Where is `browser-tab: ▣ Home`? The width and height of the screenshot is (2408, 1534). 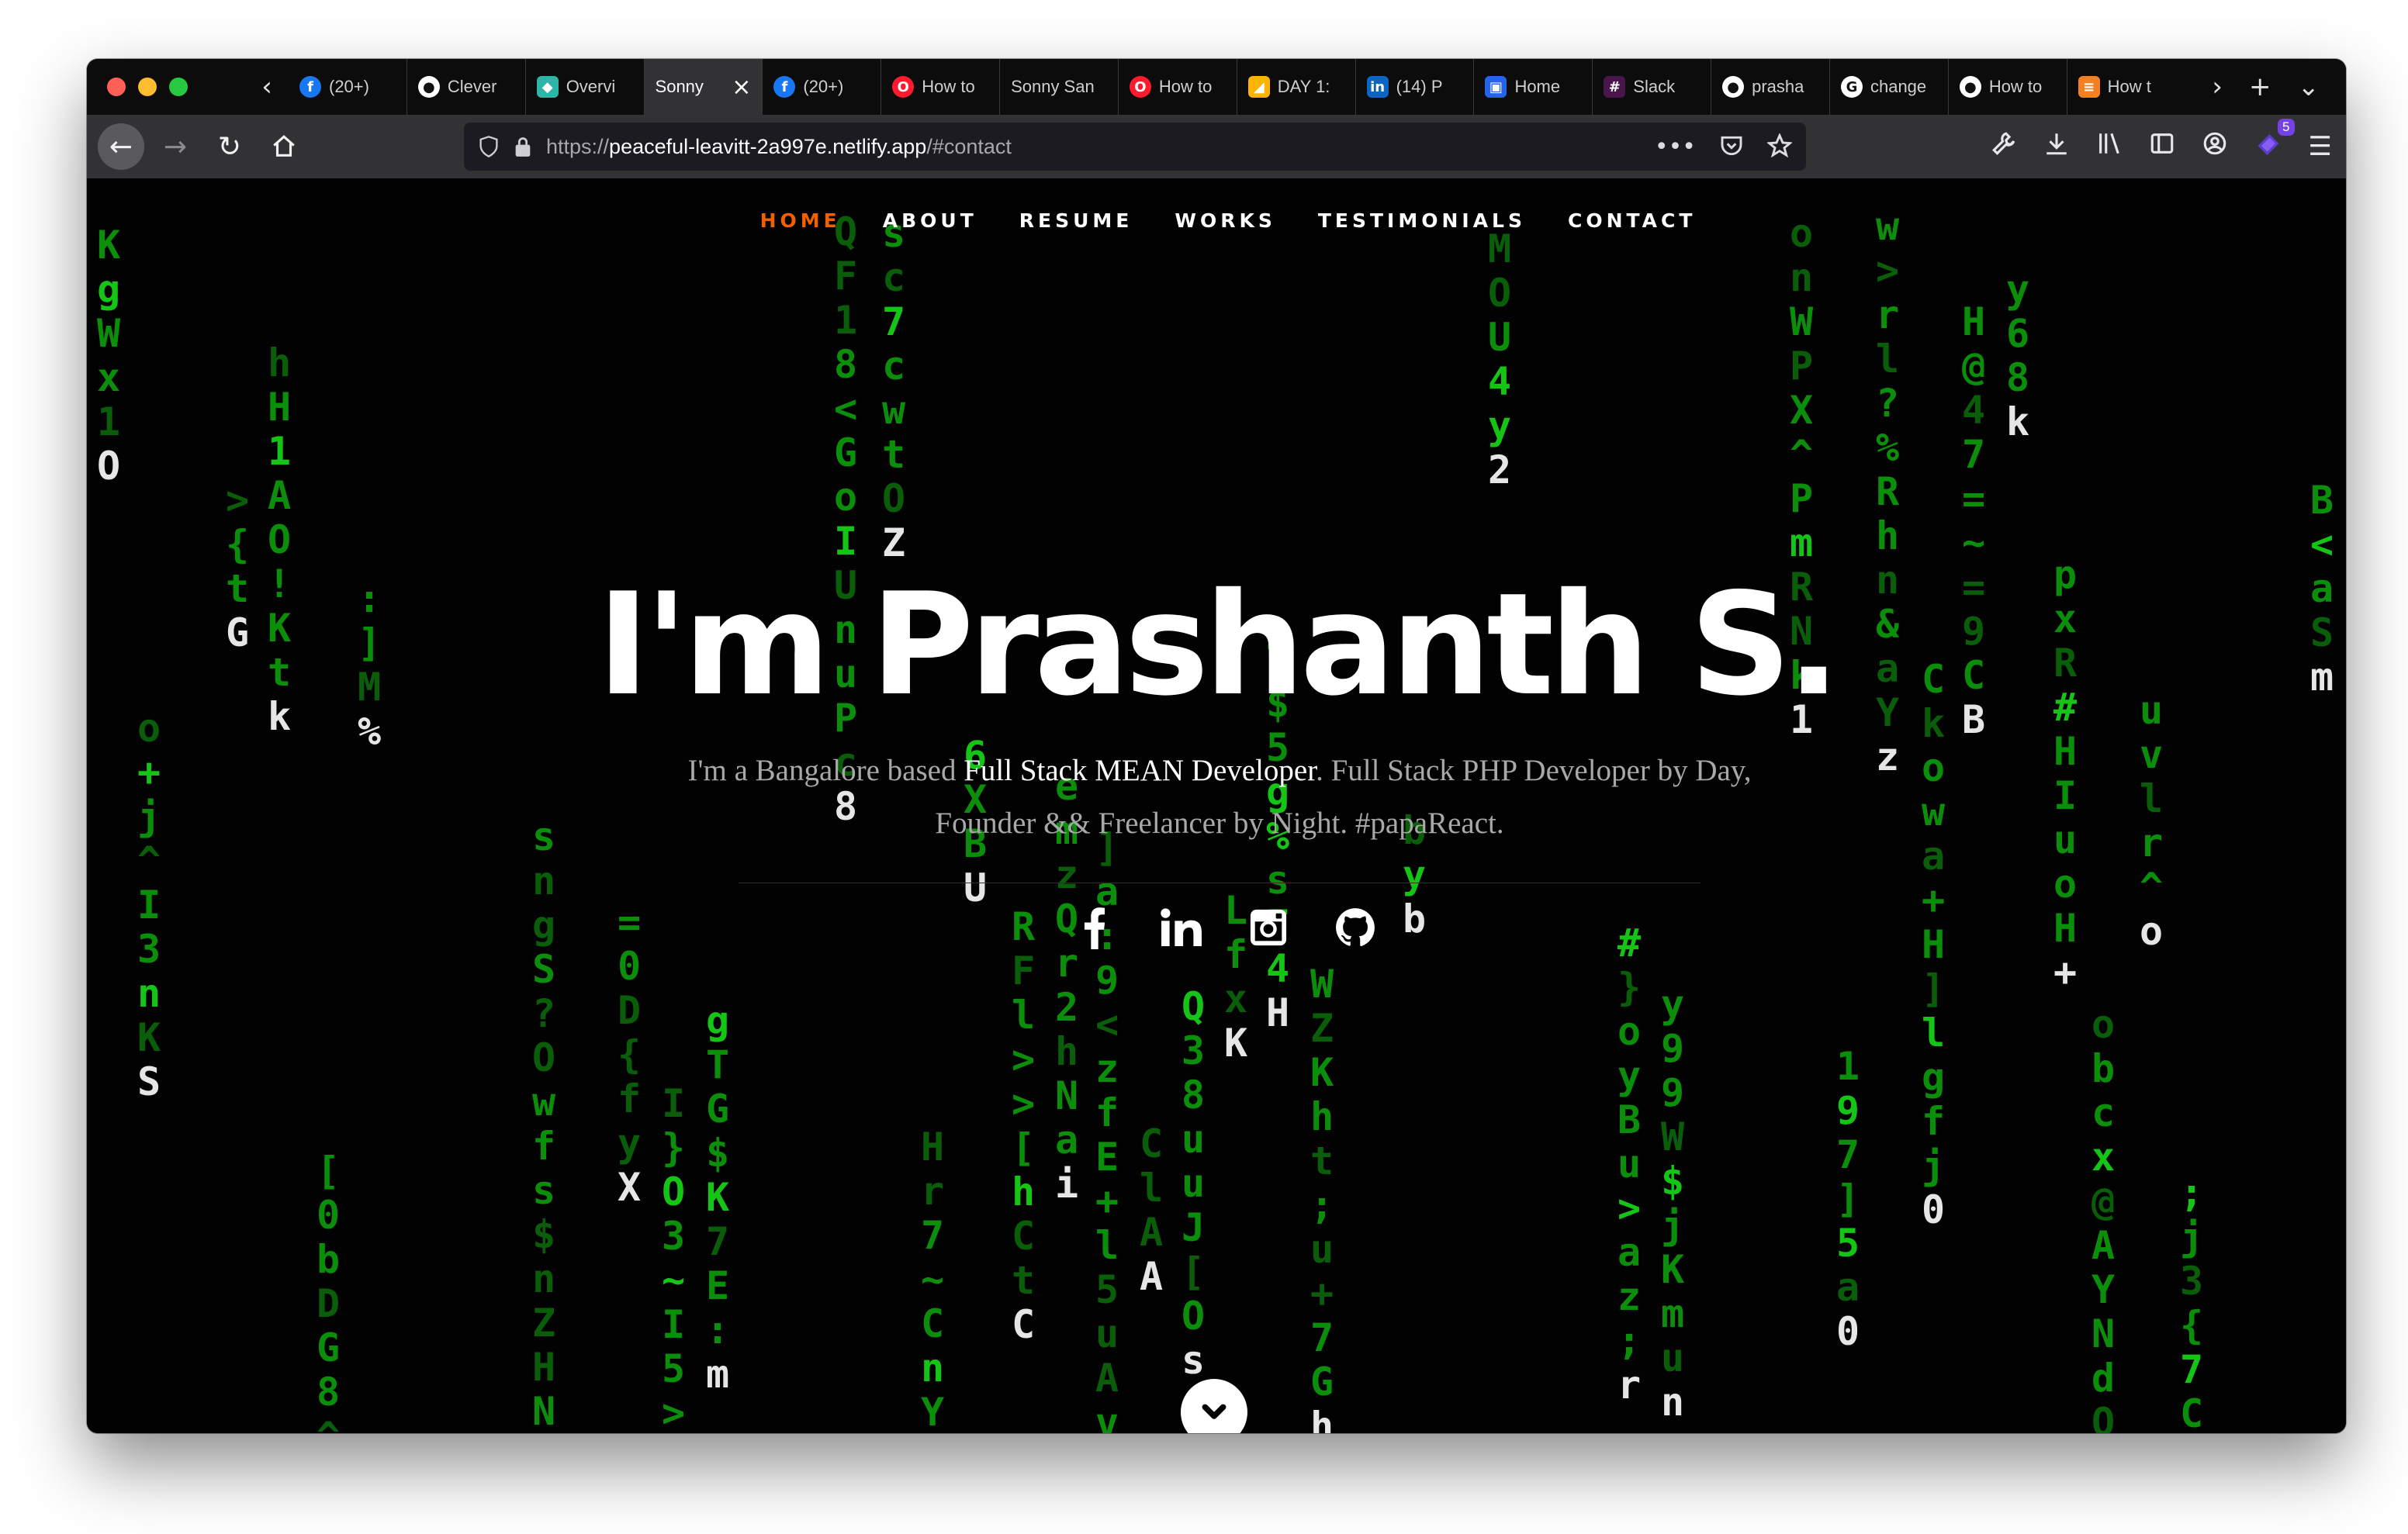 browser-tab: ▣ Home is located at coordinates (1533, 87).